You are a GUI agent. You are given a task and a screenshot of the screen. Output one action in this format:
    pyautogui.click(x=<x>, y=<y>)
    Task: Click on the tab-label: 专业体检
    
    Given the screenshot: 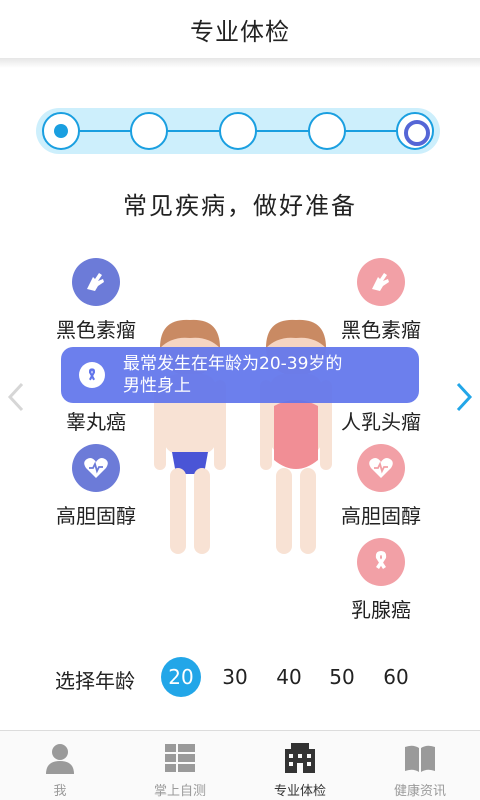 What is the action you would take?
    pyautogui.click(x=299, y=791)
    